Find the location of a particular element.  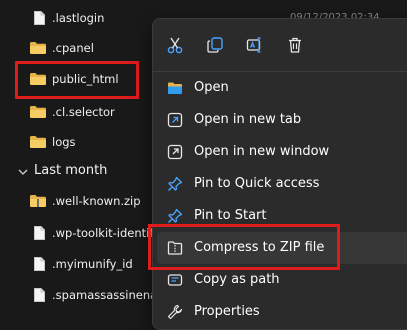

menu-item-label: Copy as path is located at coordinates (237, 279).